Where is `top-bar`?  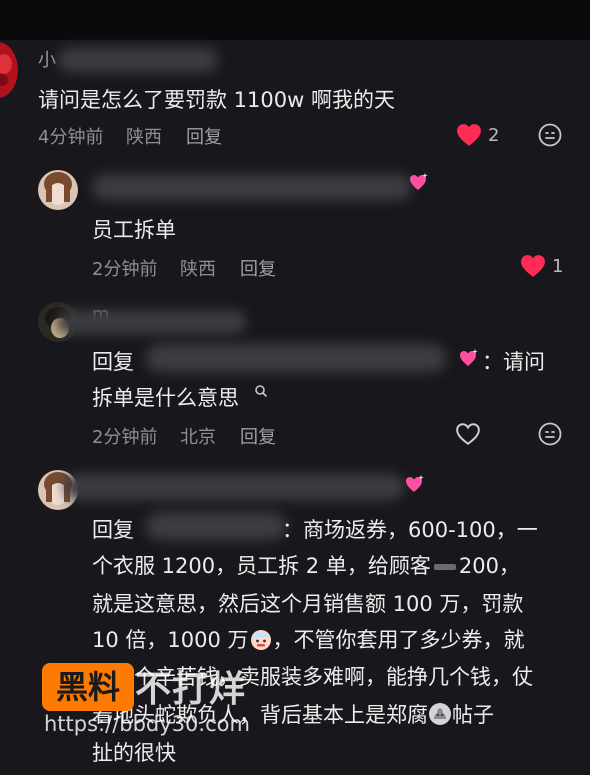
top-bar is located at coordinates (295, 20).